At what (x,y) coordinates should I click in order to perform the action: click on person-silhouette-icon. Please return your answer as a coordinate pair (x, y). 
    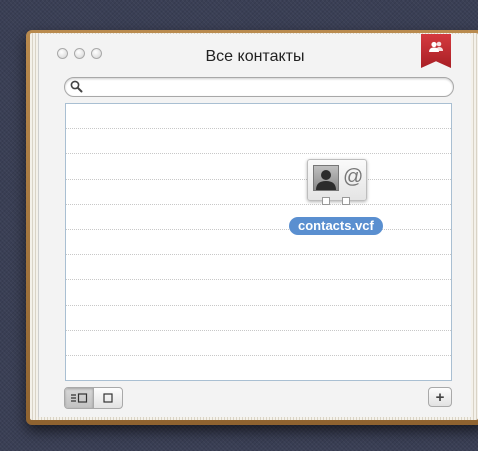
    Looking at the image, I should click on (326, 178).